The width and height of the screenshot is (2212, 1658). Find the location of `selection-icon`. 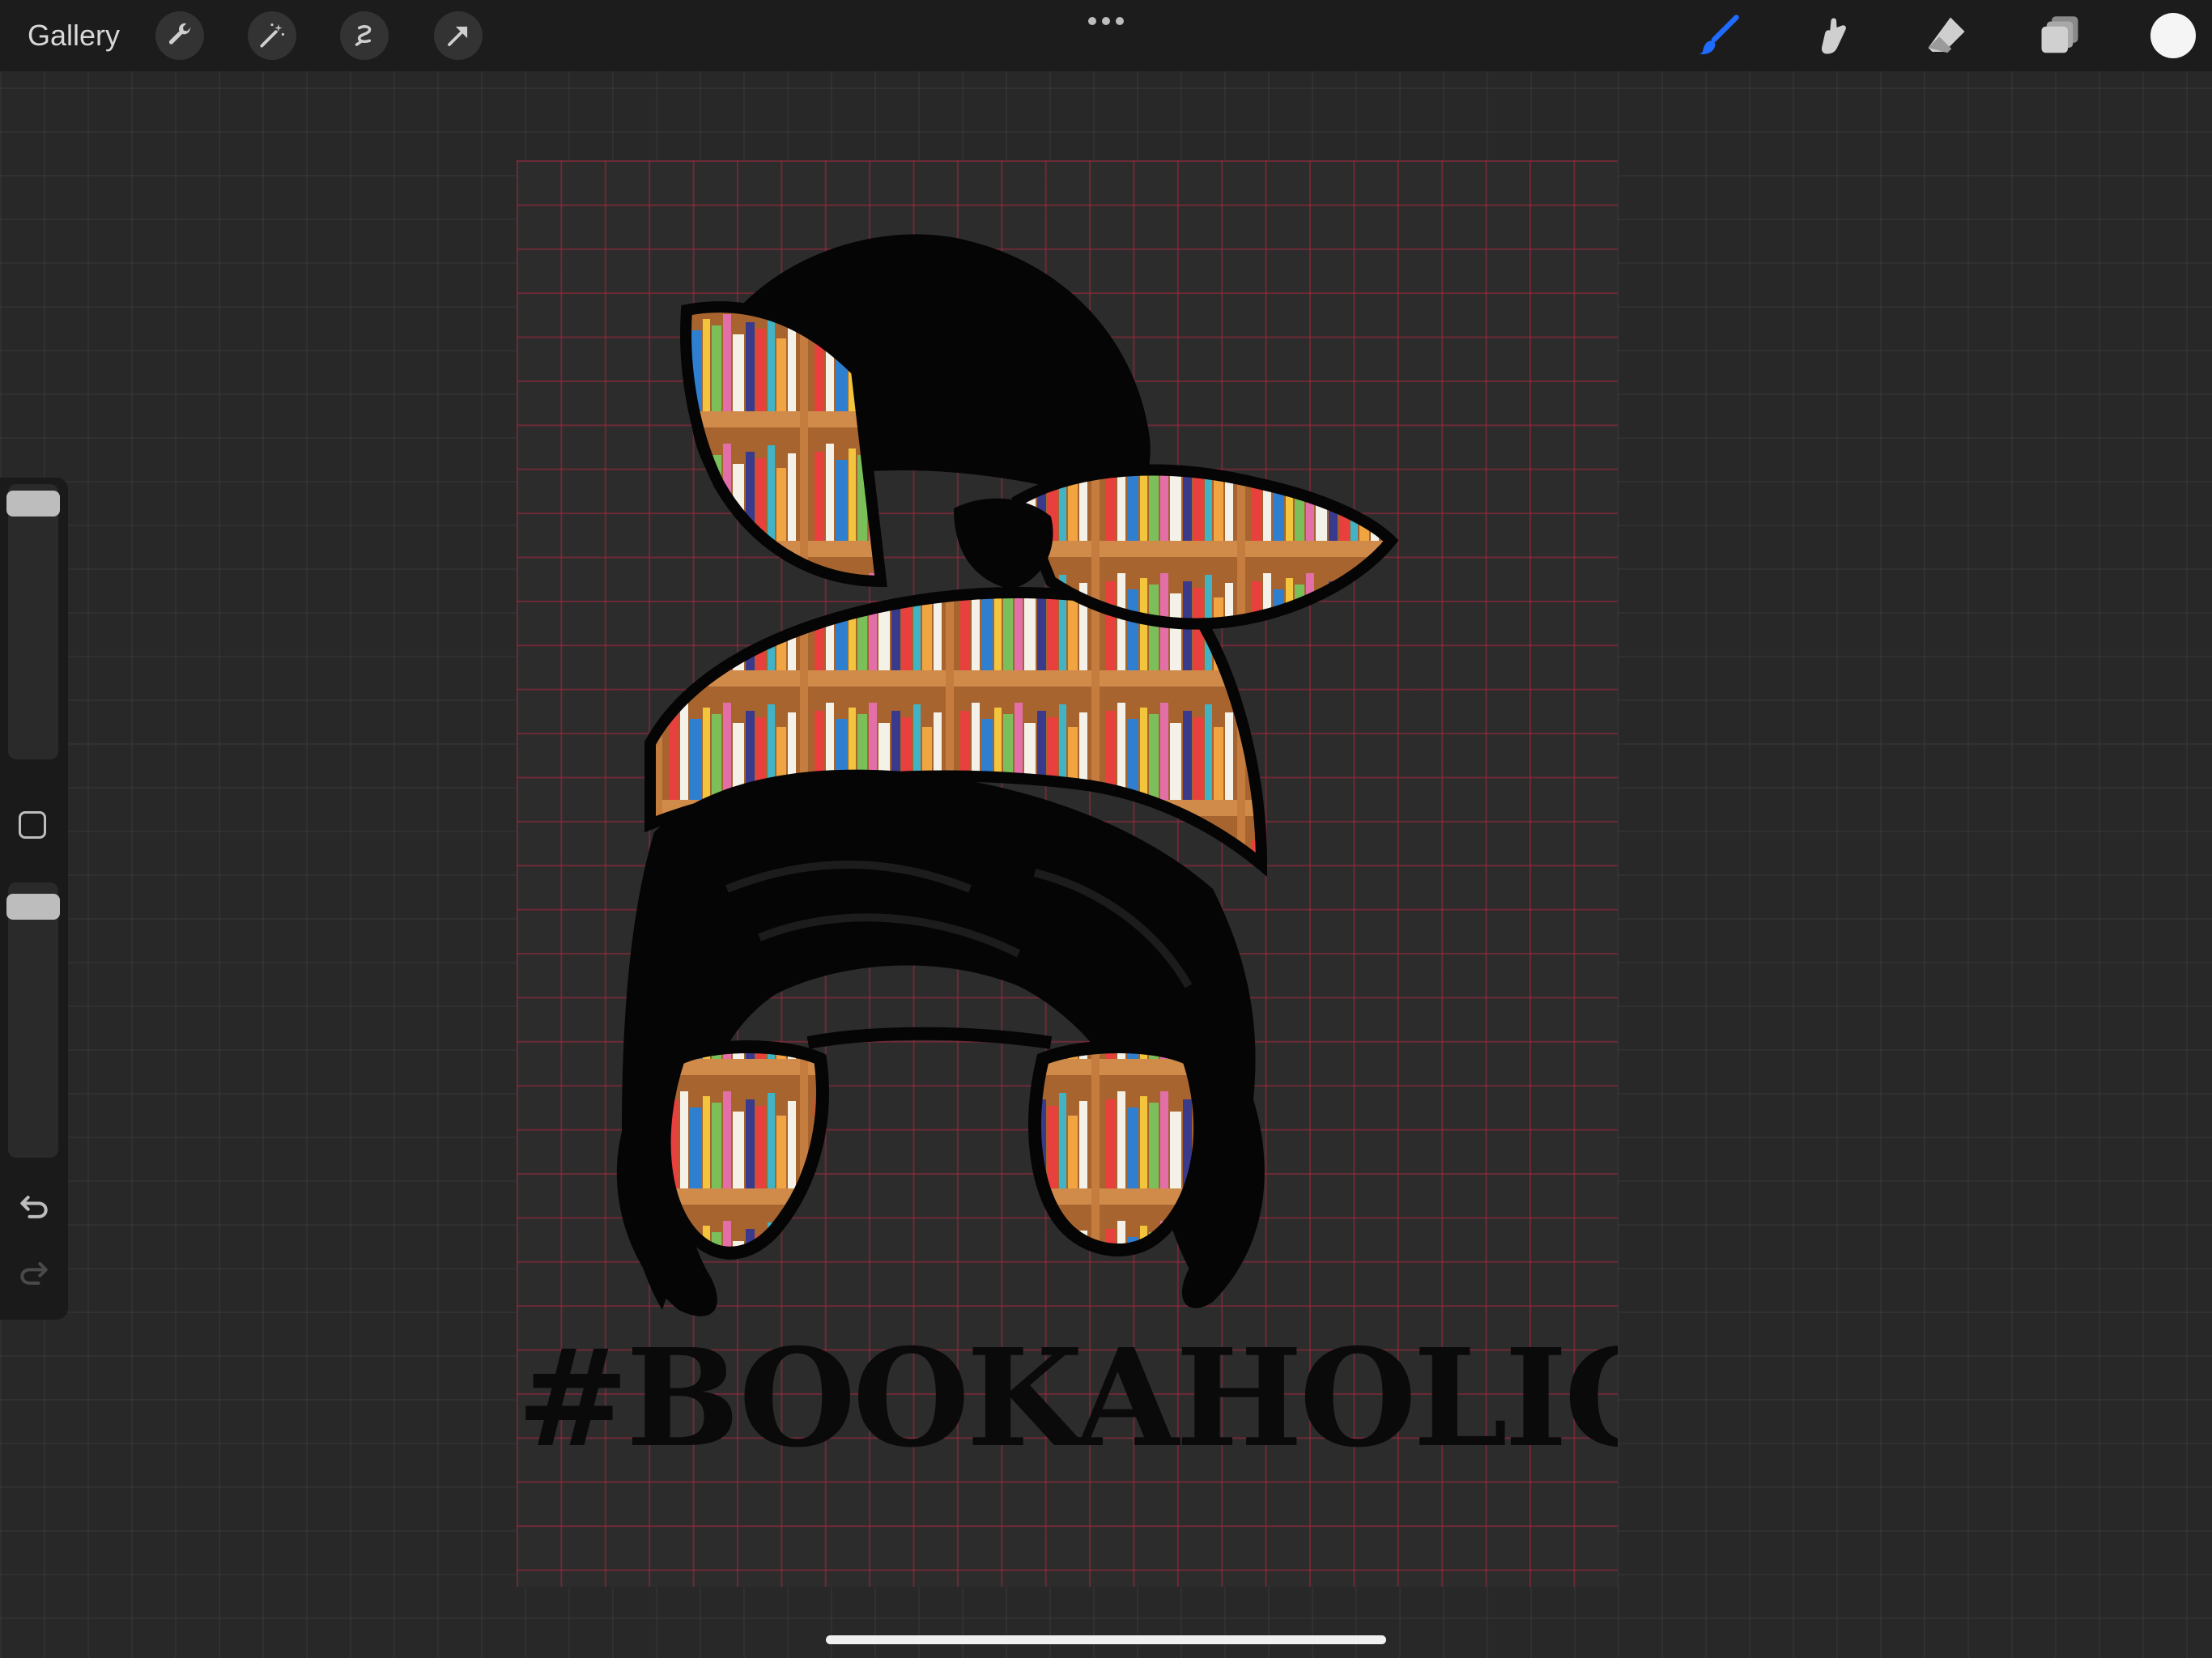

selection-icon is located at coordinates (364, 35).